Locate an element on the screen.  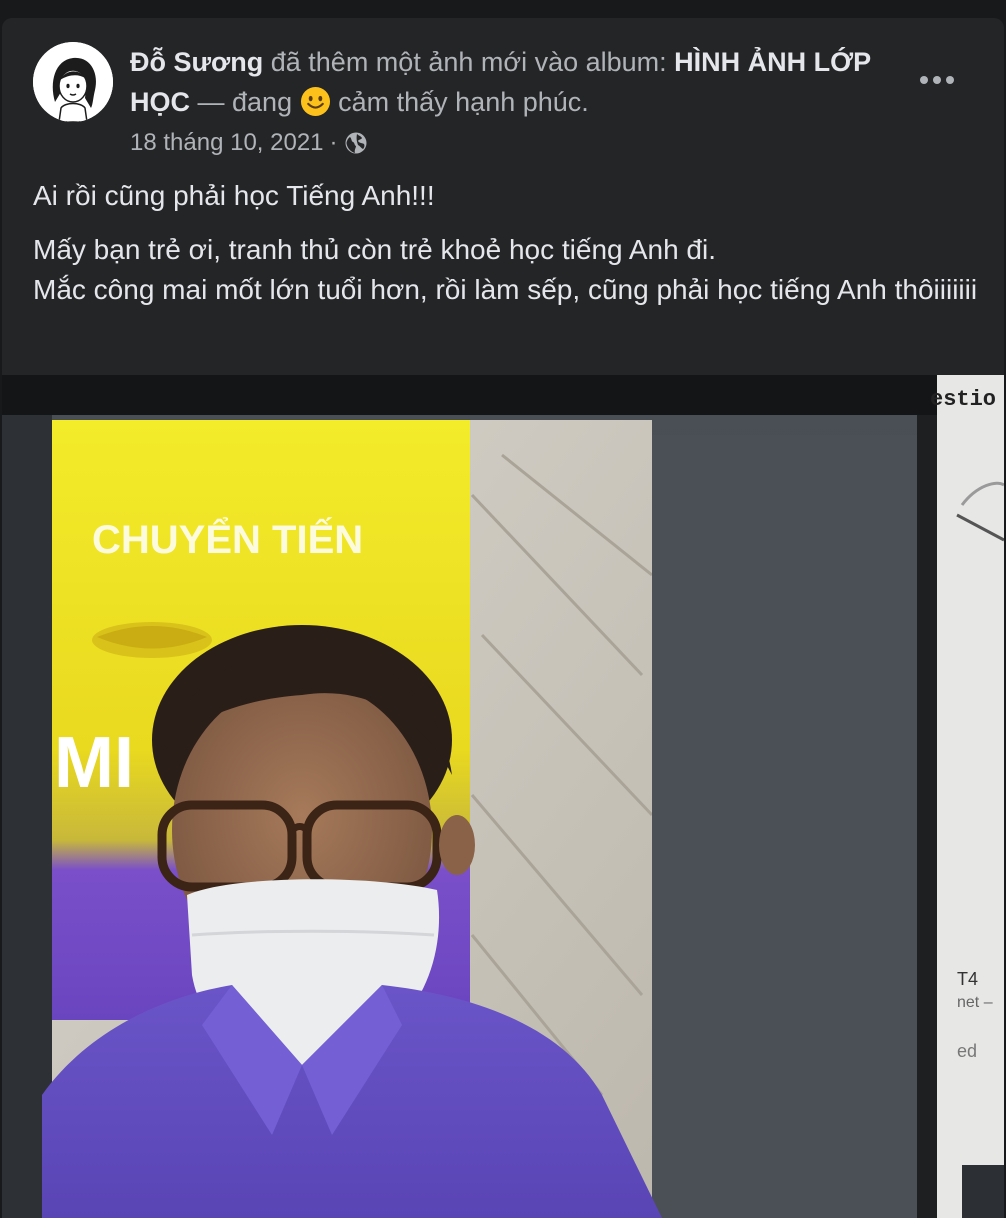
globe-icon is located at coordinates (356, 143).